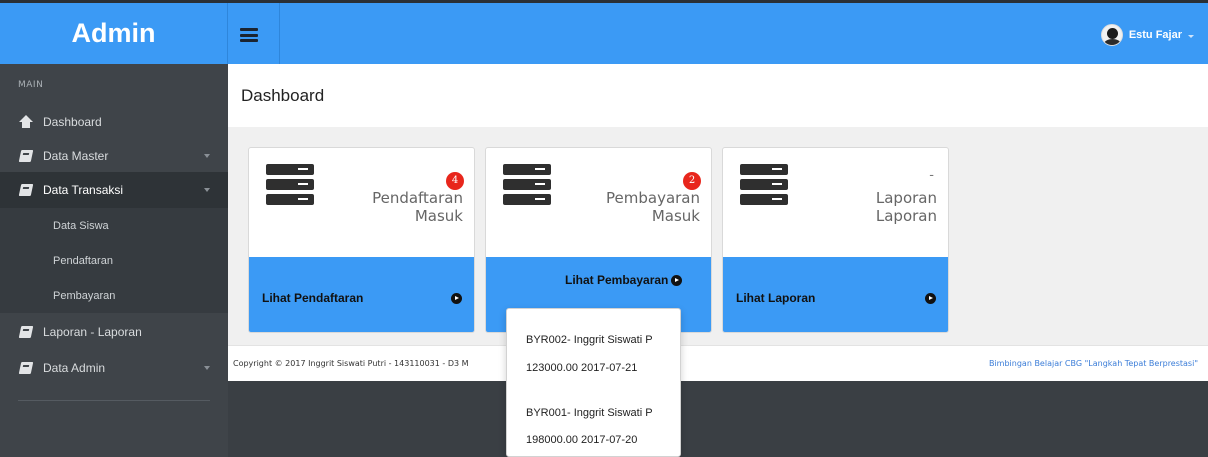  I want to click on card-body: - Laporan Laporan, so click(835, 202).